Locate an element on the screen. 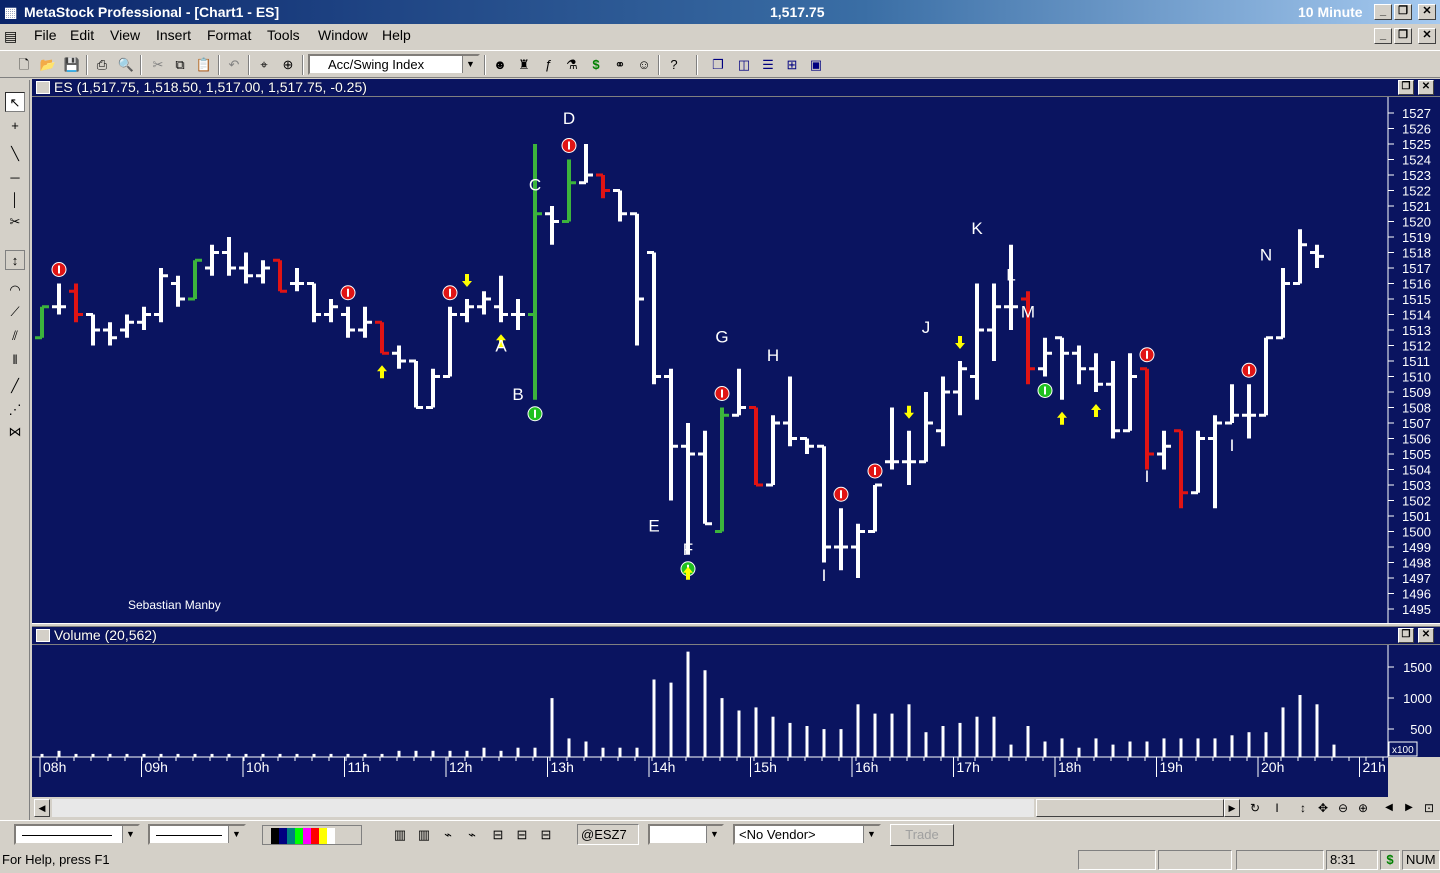 This screenshot has height=873, width=1440. horizontal-scrollbar: ◀ ▶ ↻ I ↕ ✥ ⊖ ⊕ ◀ ▶ ⊡ is located at coordinates (736, 808).